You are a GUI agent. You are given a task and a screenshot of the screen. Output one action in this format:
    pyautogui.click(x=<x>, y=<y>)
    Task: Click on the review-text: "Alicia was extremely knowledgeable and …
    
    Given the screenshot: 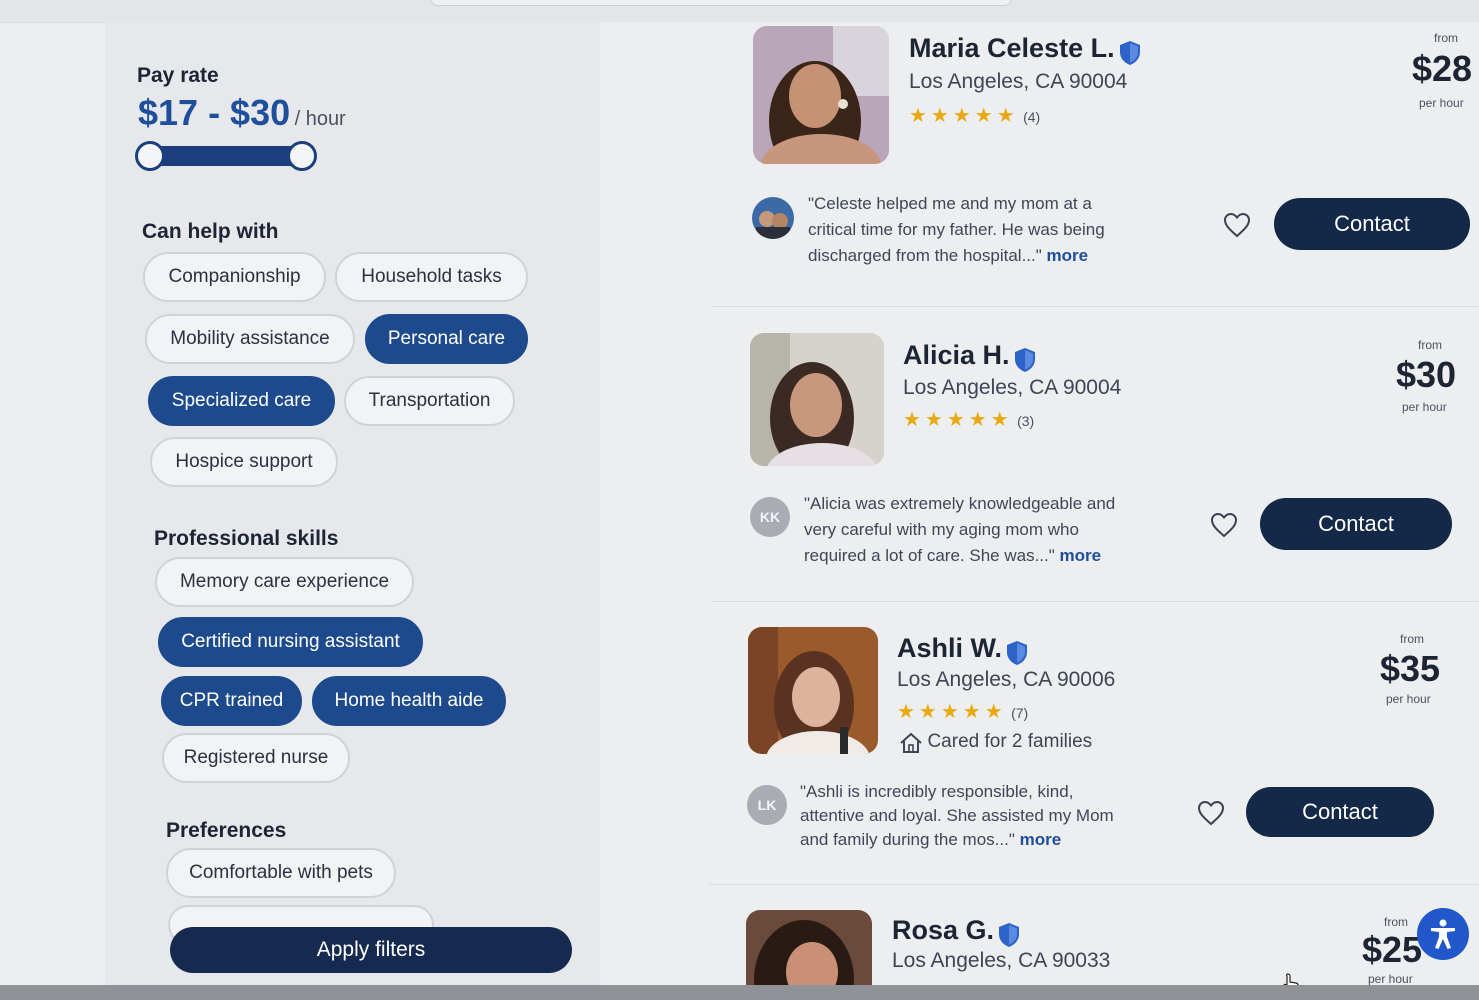 What is the action you would take?
    pyautogui.click(x=969, y=530)
    